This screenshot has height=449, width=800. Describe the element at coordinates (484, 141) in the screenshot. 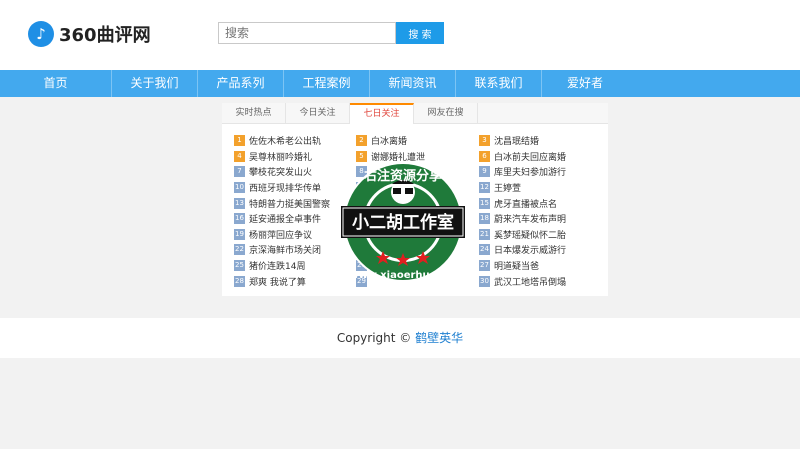

I see `rank-badge: 3` at that location.